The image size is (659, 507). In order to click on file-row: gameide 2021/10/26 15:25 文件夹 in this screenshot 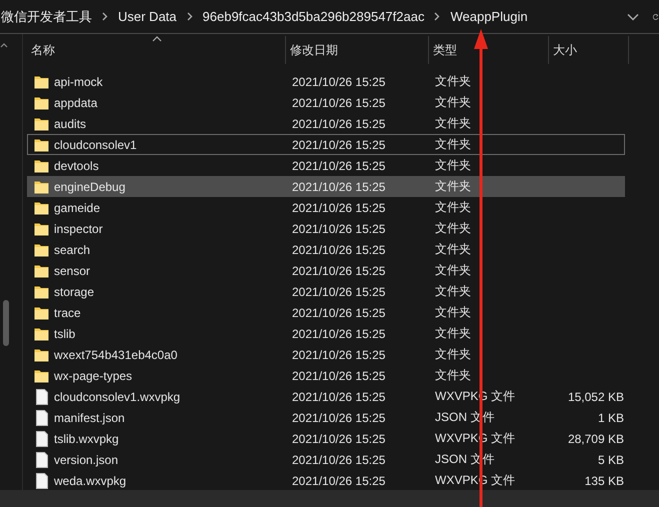, I will do `click(326, 207)`.